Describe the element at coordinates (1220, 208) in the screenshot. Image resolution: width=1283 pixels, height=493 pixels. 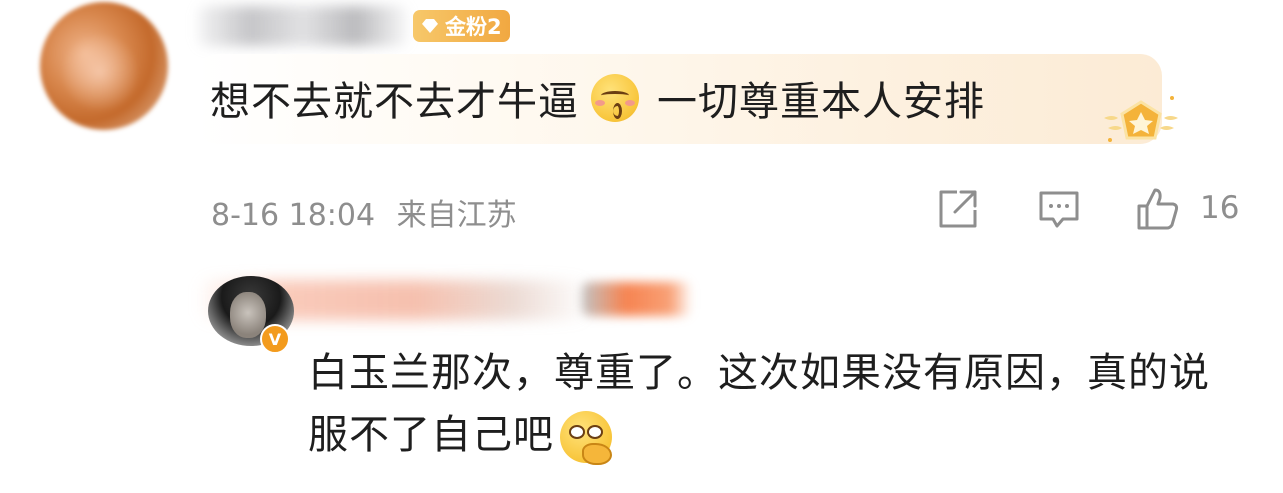
I see `like-count: 16` at that location.